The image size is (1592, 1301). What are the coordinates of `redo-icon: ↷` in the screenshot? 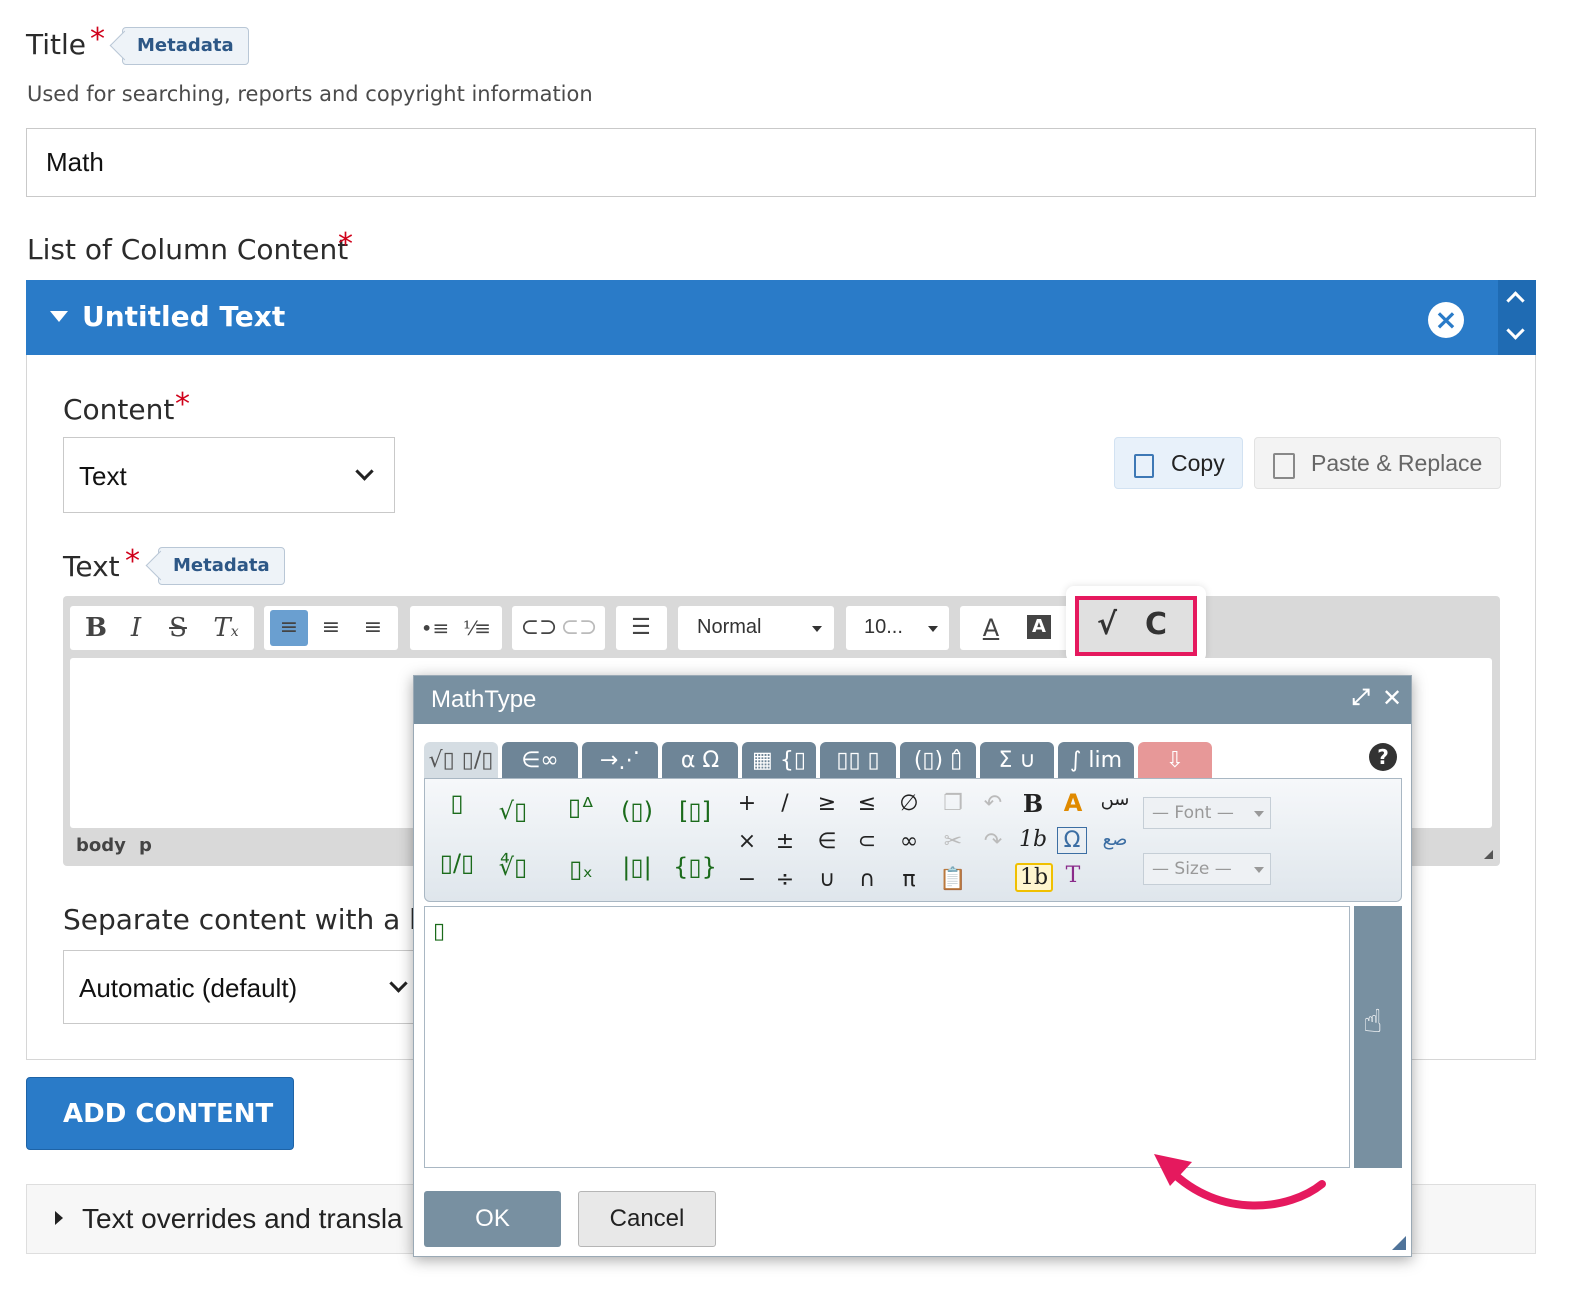 It's located at (993, 841).